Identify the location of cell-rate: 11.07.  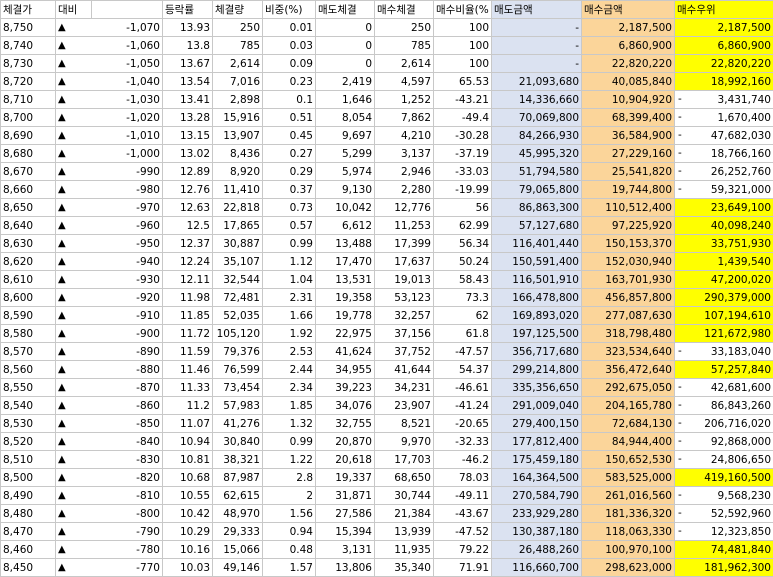
(188, 424).